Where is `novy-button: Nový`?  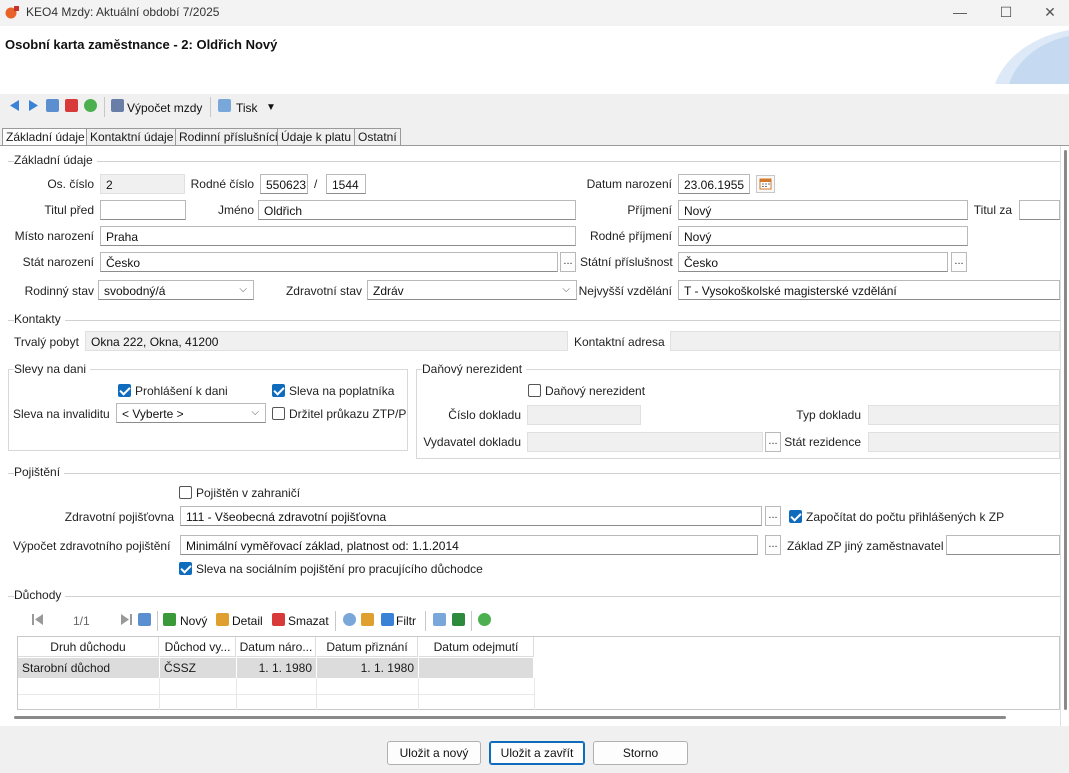 novy-button: Nový is located at coordinates (193, 621).